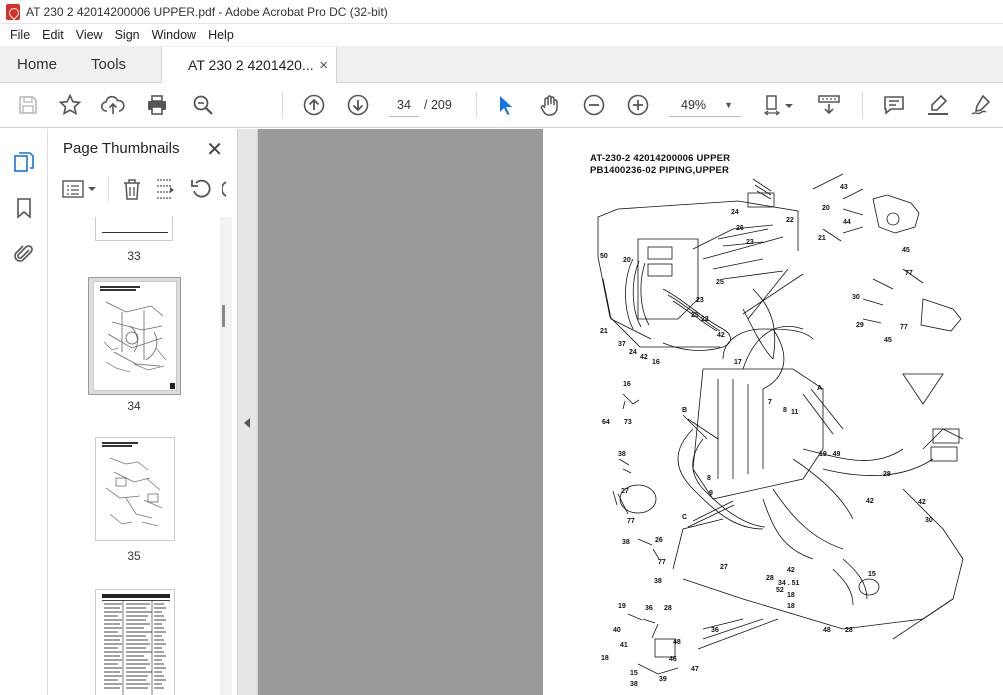 This screenshot has width=1003, height=695. I want to click on page-up-icon, so click(314, 105).